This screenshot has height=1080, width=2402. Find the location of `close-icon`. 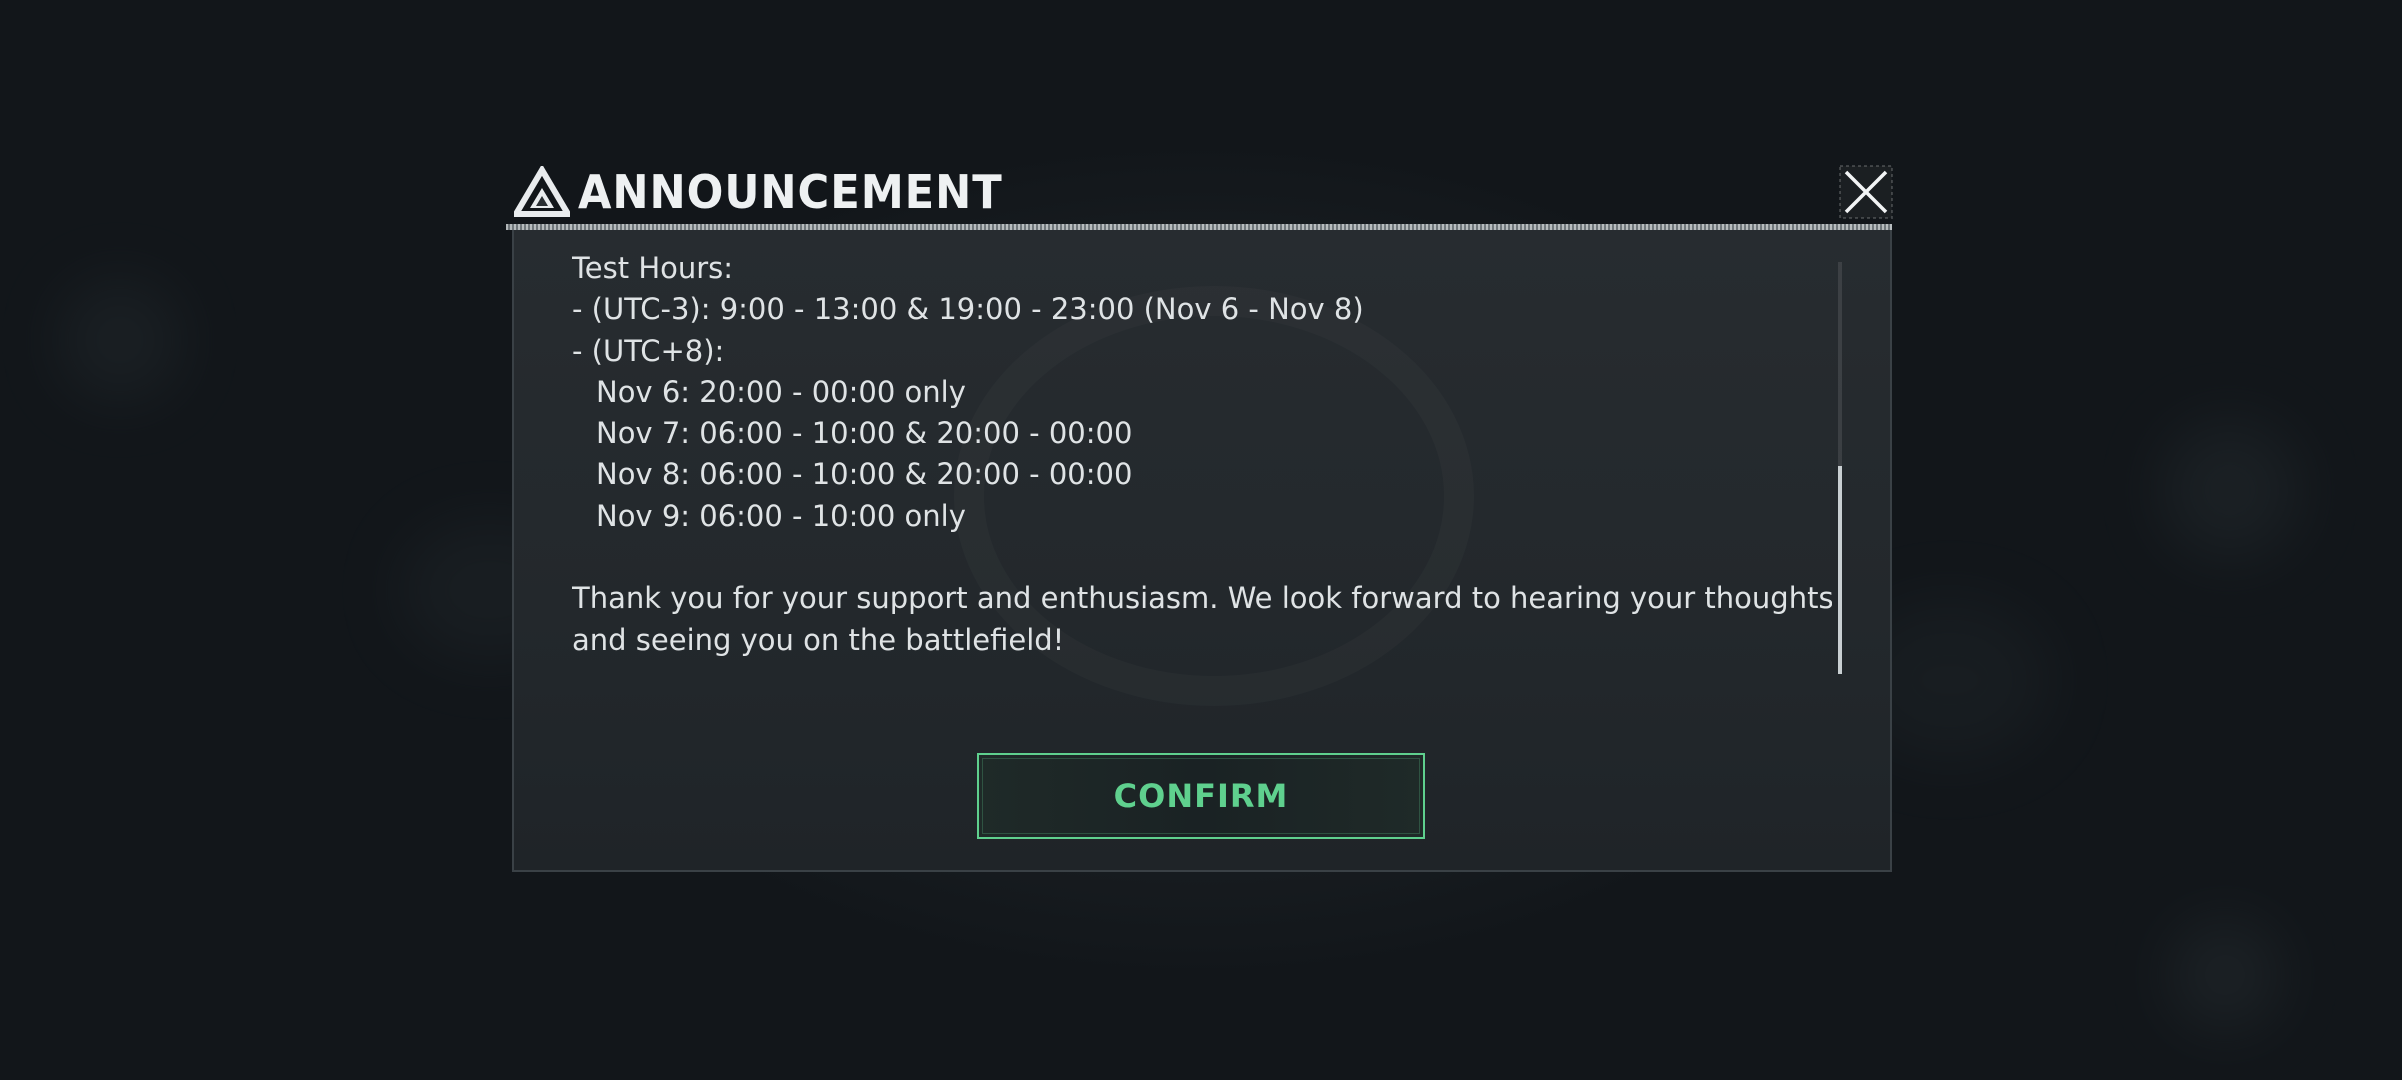

close-icon is located at coordinates (1866, 192).